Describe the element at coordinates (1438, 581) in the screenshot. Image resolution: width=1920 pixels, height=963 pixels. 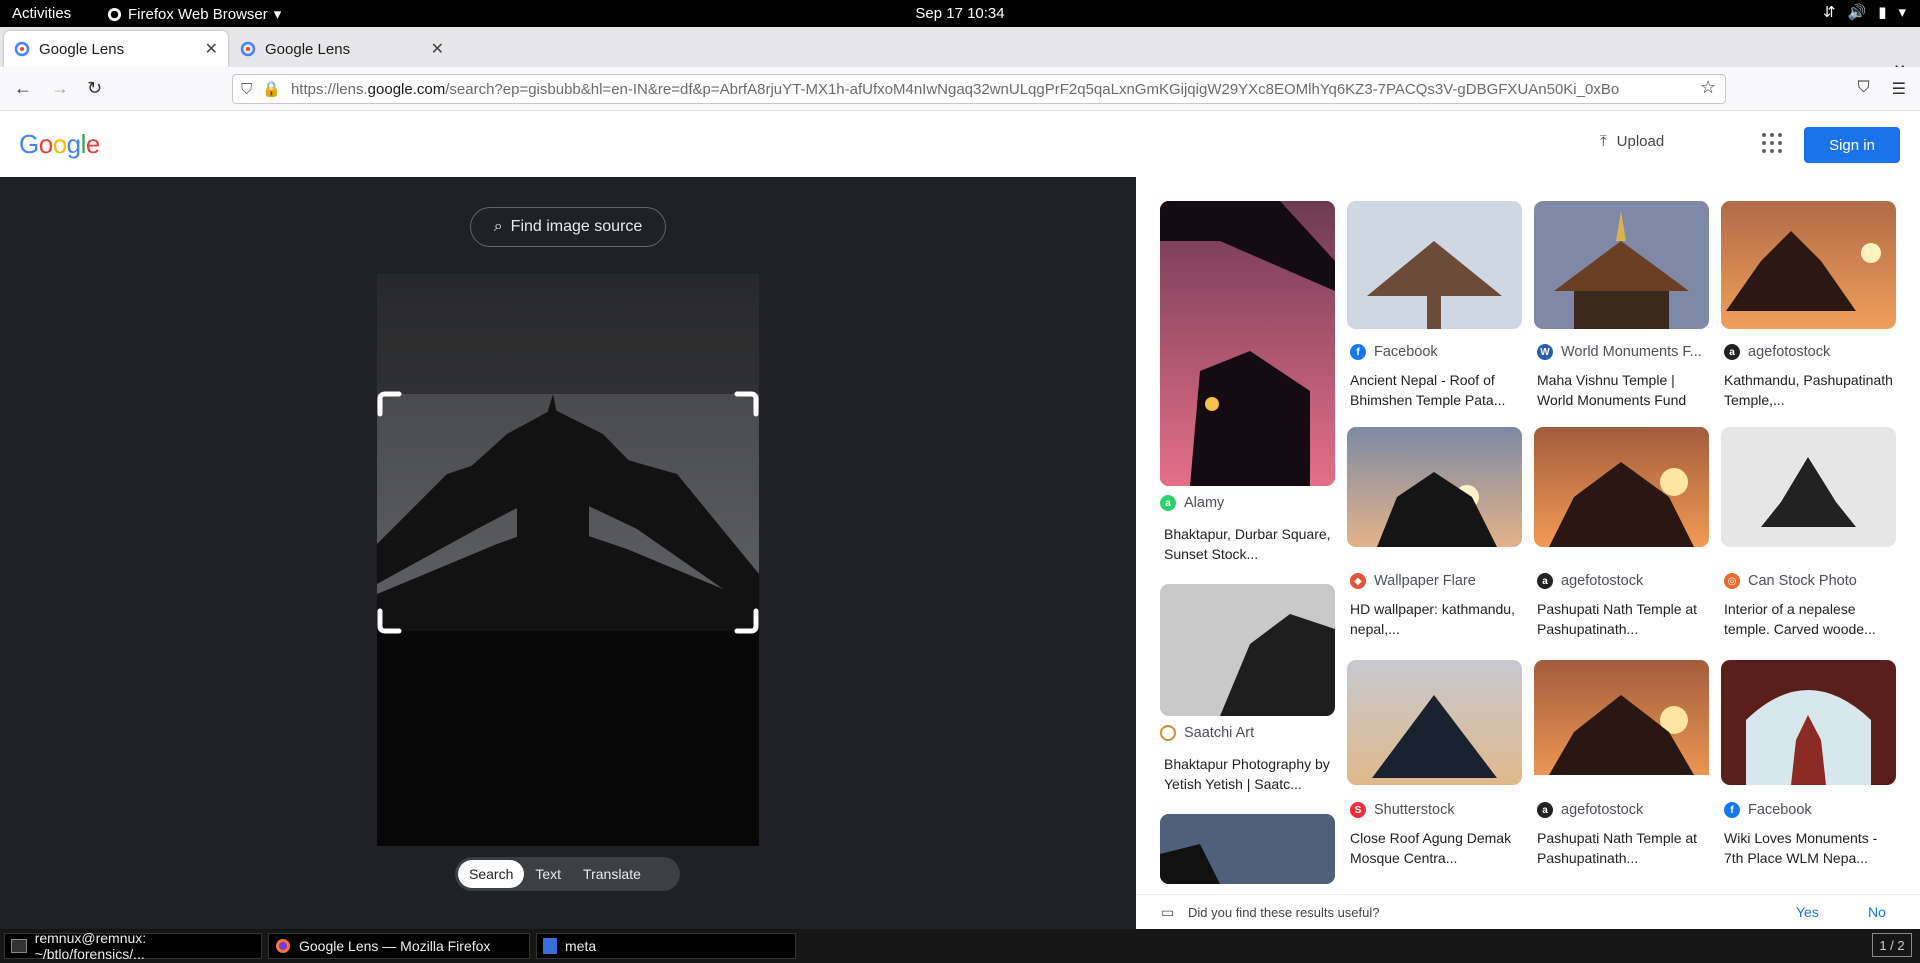
I see `result-source: ◆ Wallpaper Flare` at that location.